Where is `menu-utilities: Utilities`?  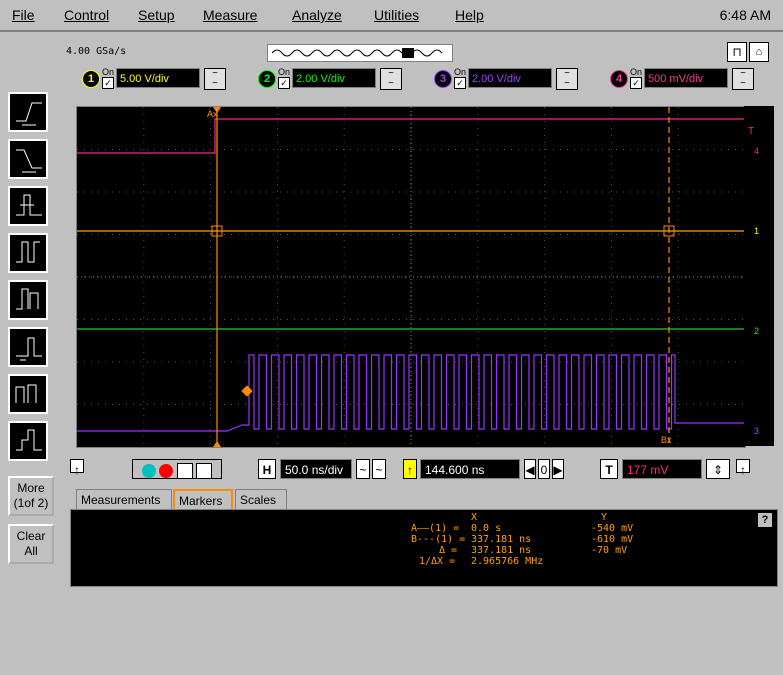
menu-utilities: Utilities is located at coordinates (396, 15).